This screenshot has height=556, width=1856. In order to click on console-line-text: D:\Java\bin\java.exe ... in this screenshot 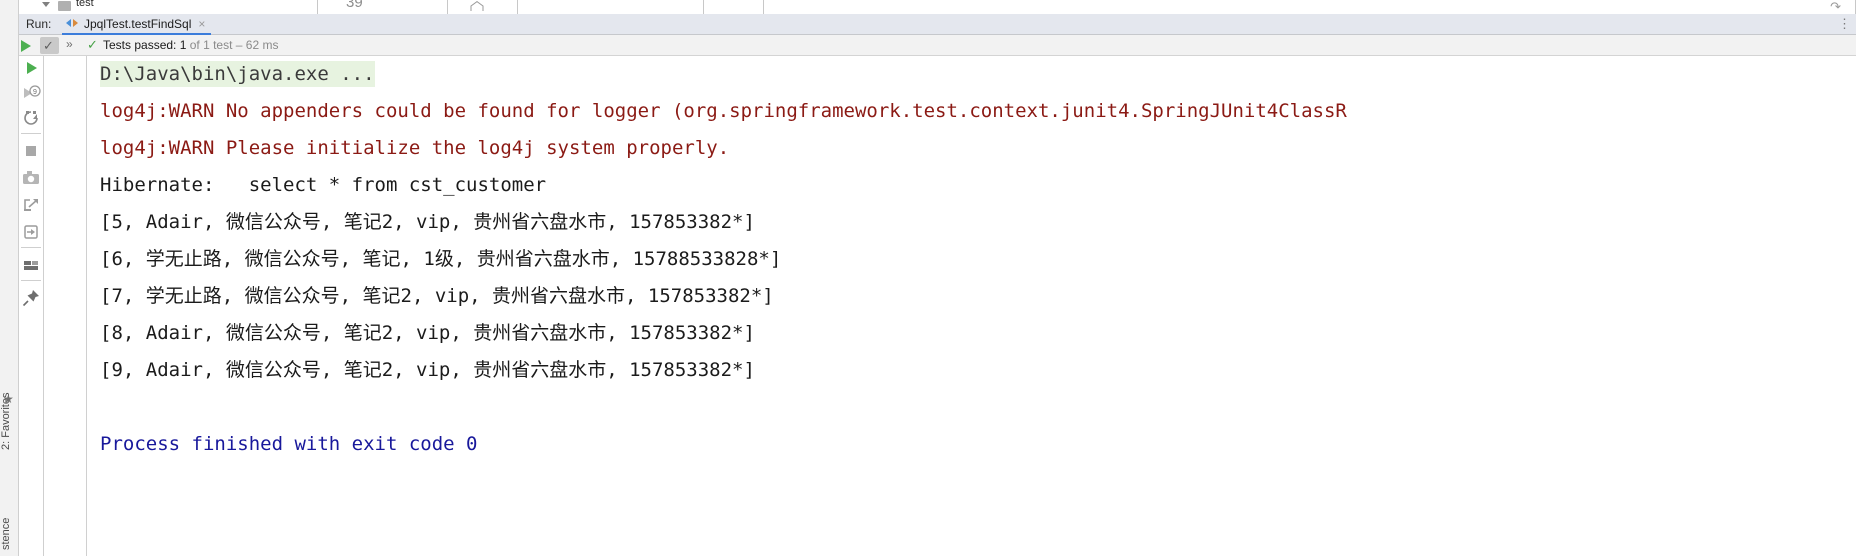, I will do `click(237, 74)`.